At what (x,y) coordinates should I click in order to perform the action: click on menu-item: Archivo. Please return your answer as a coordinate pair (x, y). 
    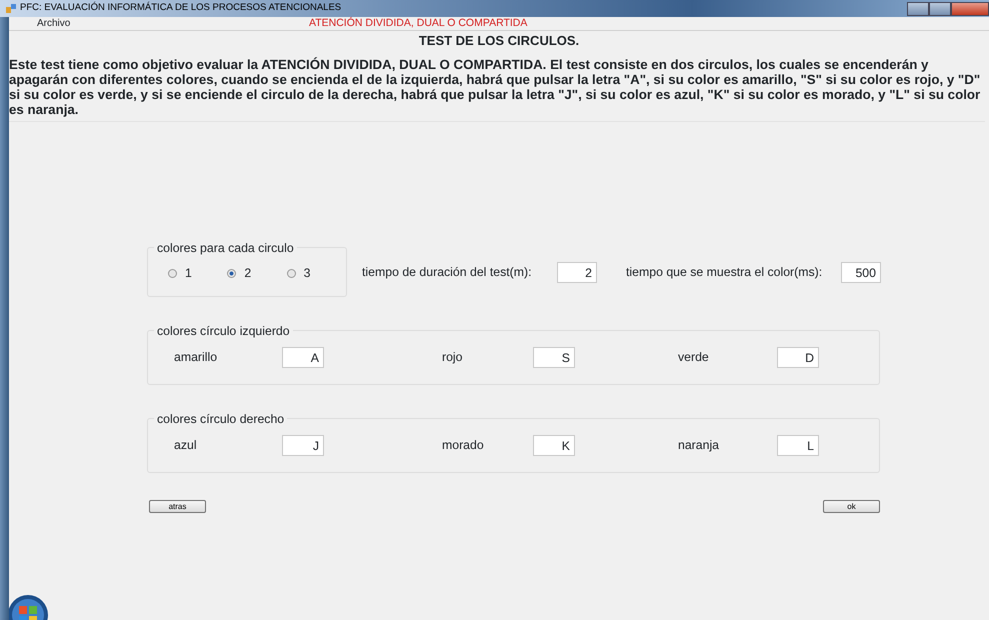
    Looking at the image, I should click on (159, 24).